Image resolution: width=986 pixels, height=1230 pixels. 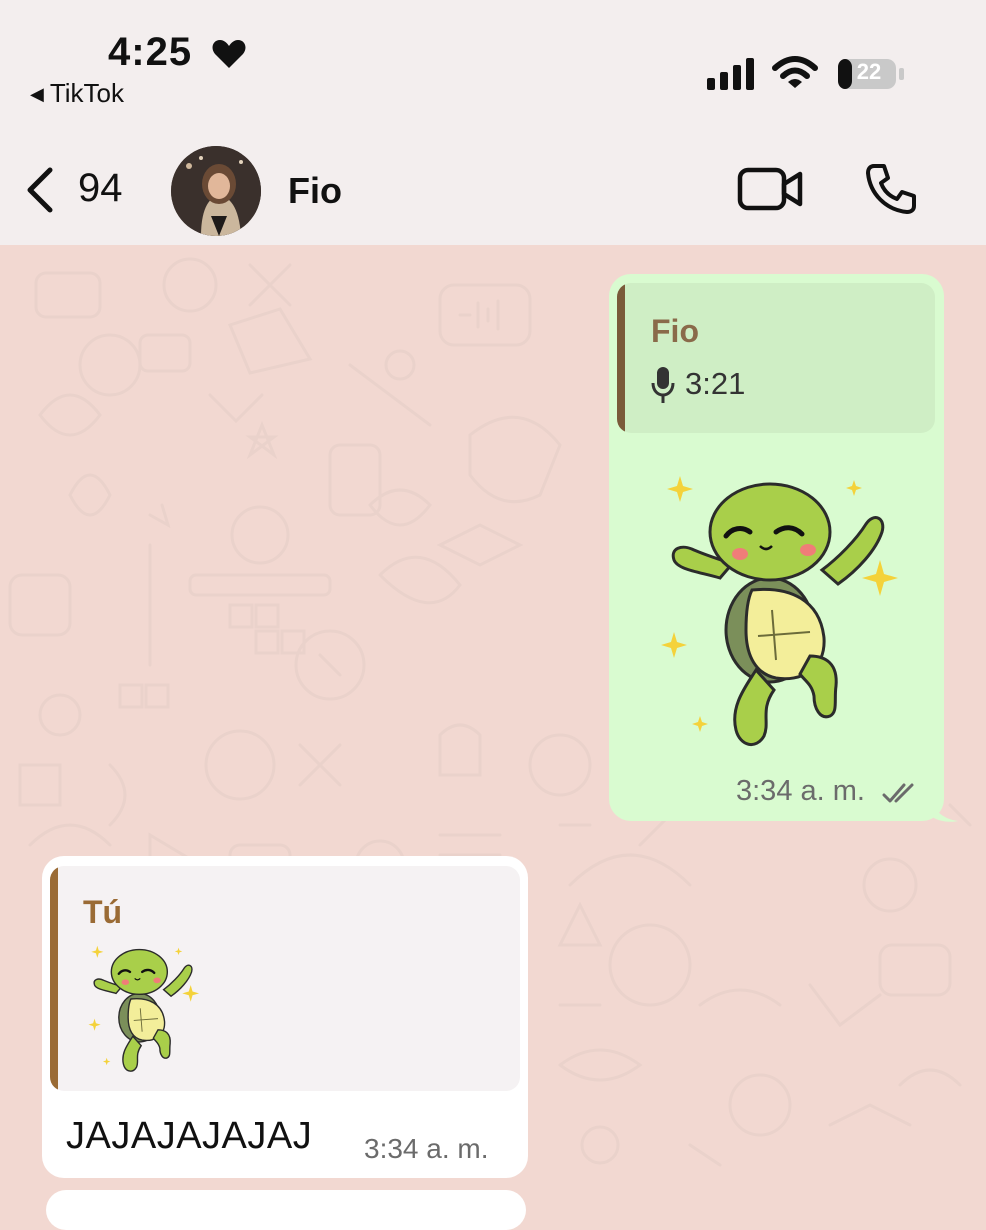 What do you see at coordinates (776, 358) in the screenshot?
I see `quoted-voice-message: Fio 3:21` at bounding box center [776, 358].